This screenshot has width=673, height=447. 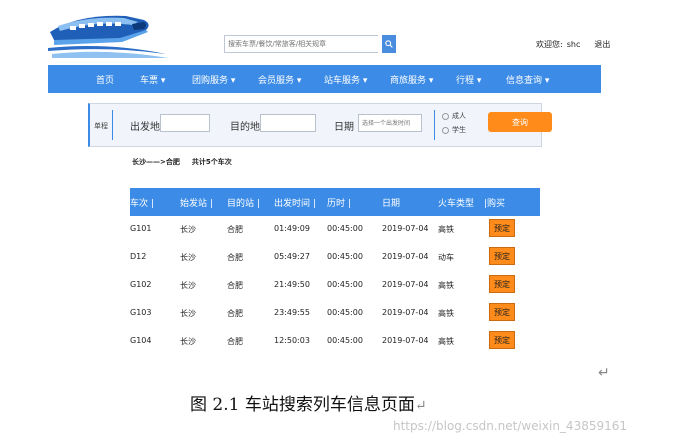 What do you see at coordinates (411, 79) in the screenshot?
I see `nav-business-travel: 商旅服务 ▾` at bounding box center [411, 79].